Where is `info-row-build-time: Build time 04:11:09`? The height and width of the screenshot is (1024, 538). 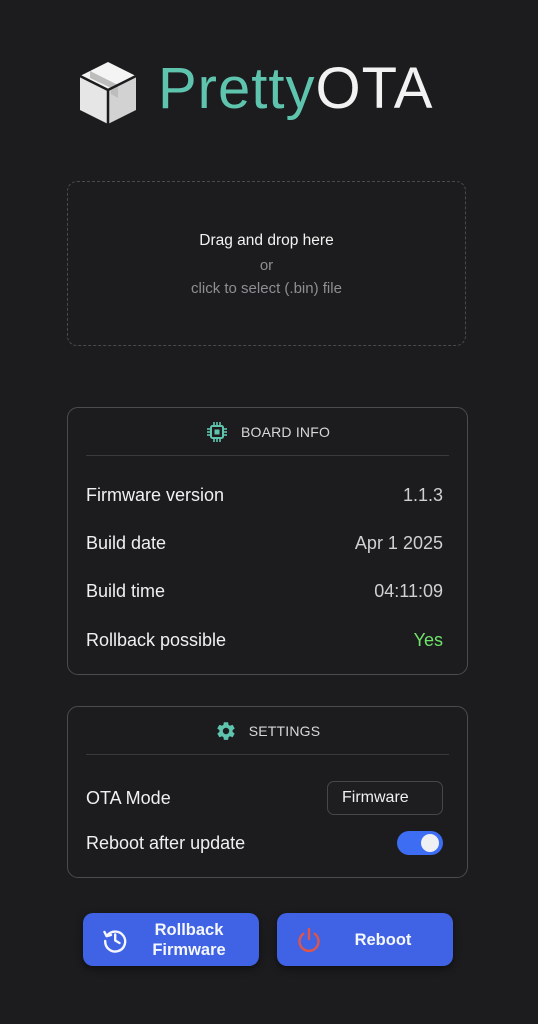
info-row-build-time: Build time 04:11:09 is located at coordinates (264, 591).